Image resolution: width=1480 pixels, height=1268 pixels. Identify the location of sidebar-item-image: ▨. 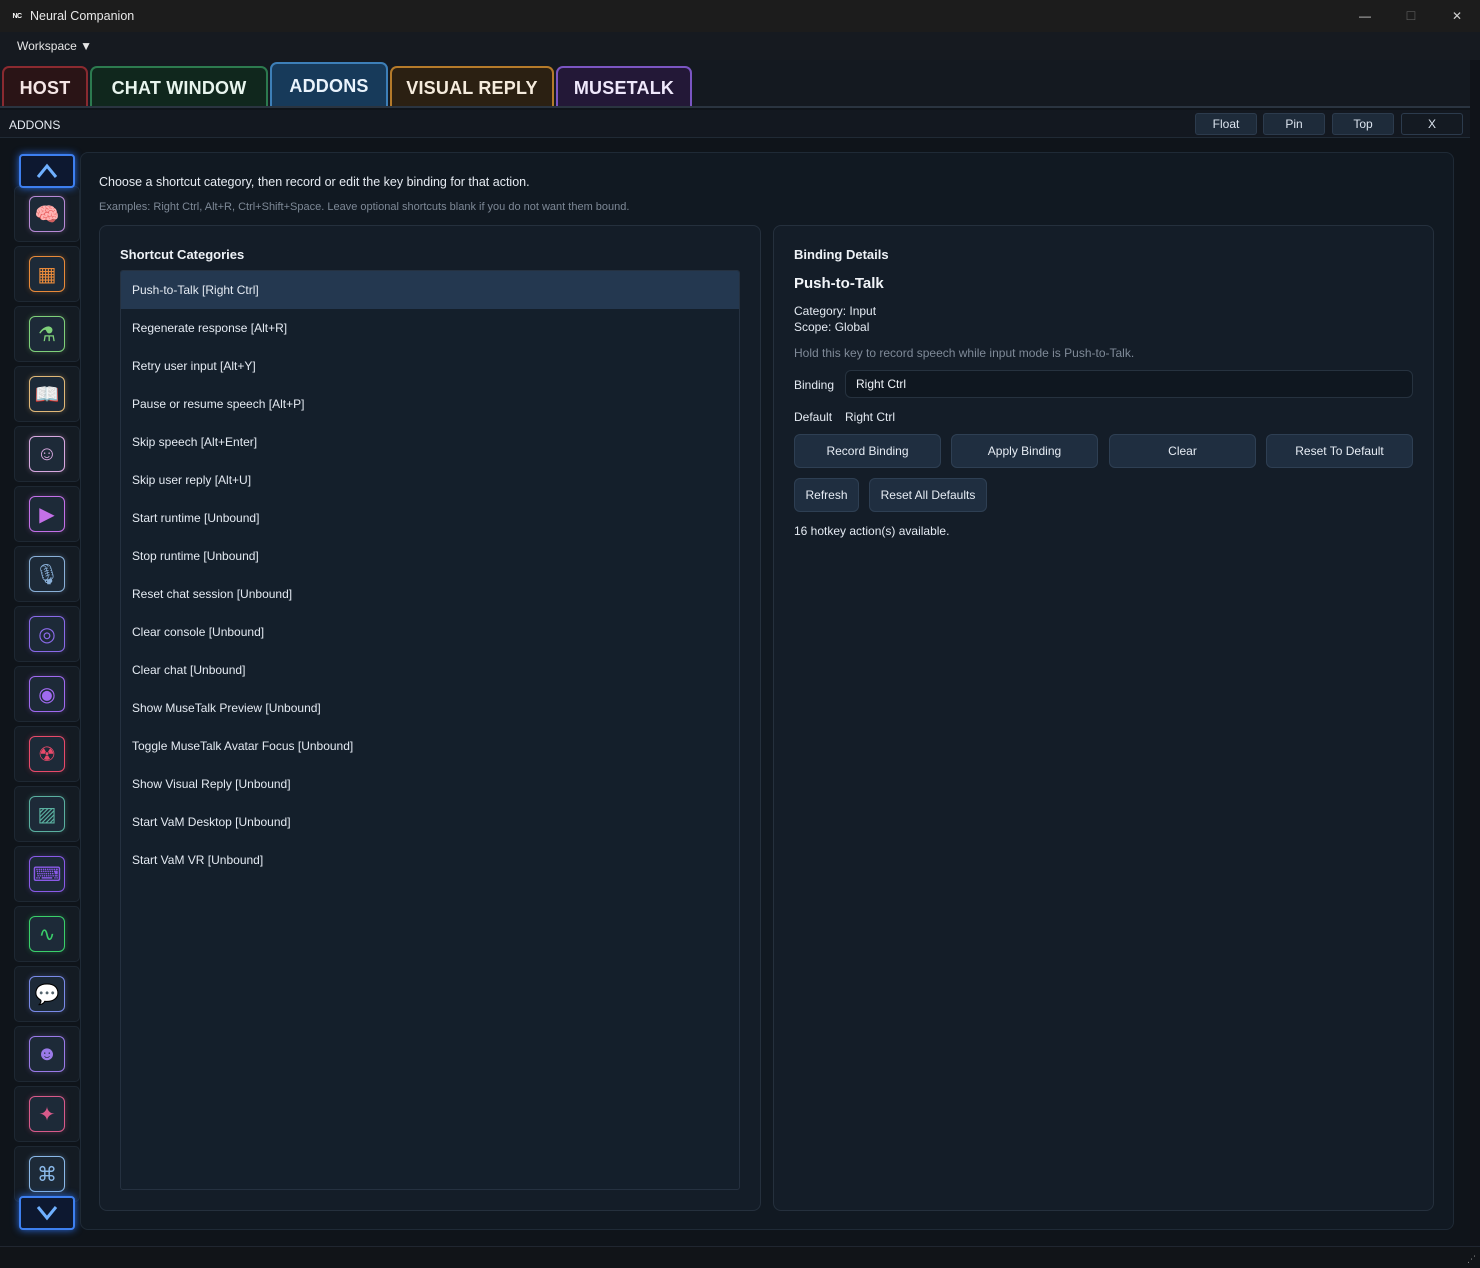
(47, 814).